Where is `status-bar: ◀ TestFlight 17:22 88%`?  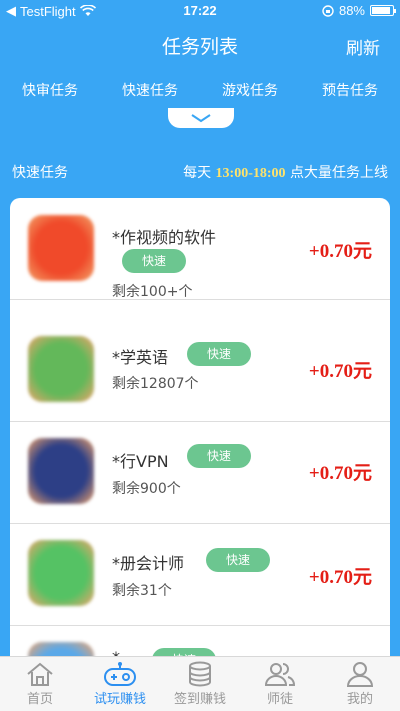 status-bar: ◀ TestFlight 17:22 88% is located at coordinates (200, 11).